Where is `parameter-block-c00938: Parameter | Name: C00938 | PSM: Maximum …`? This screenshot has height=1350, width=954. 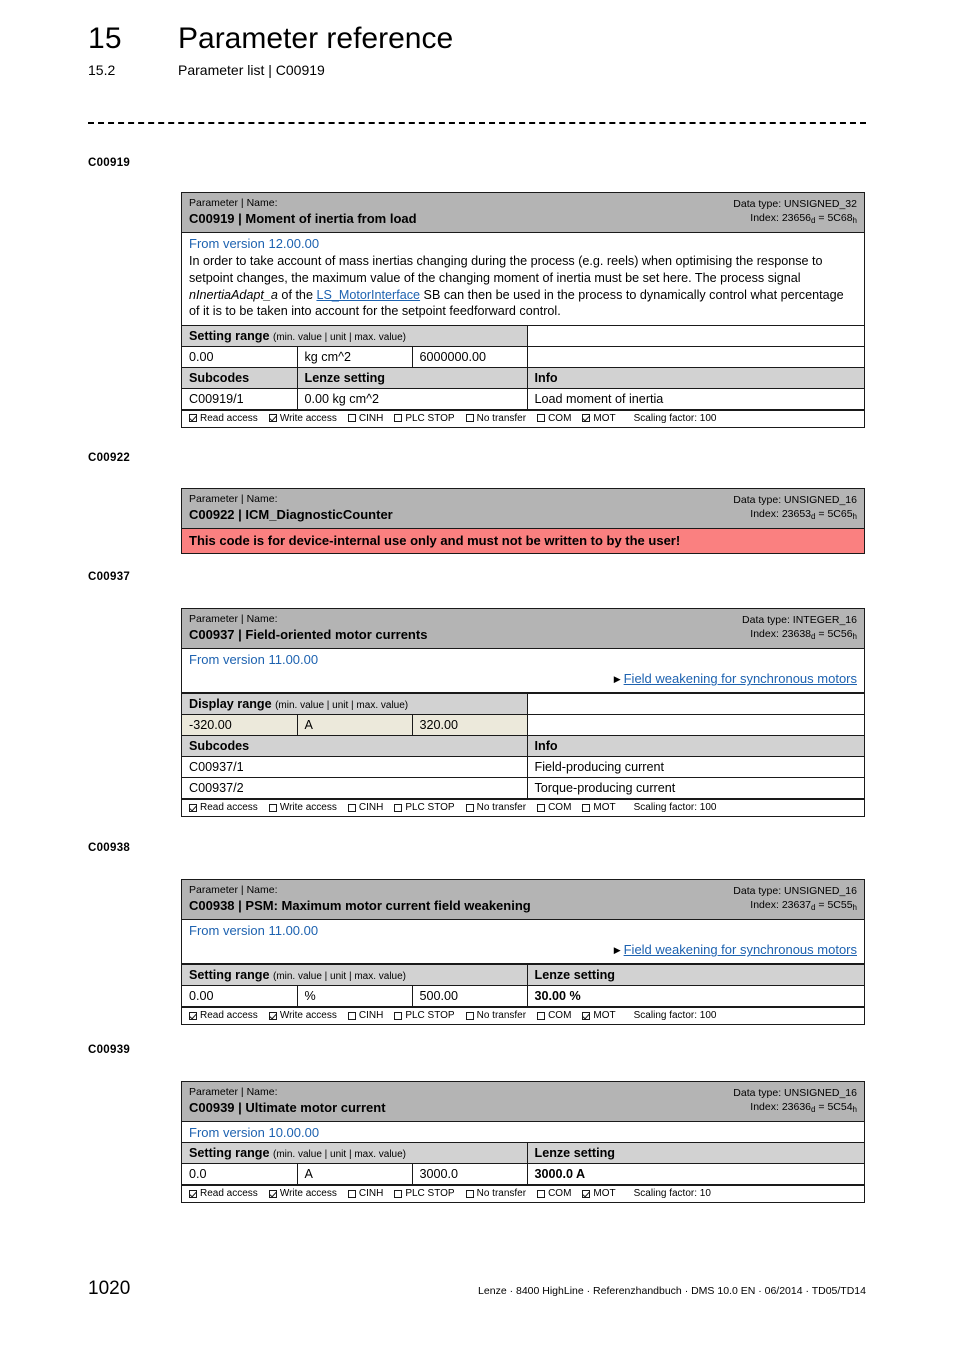 parameter-block-c00938: Parameter | Name: C00938 | PSM: Maximum … is located at coordinates (523, 952).